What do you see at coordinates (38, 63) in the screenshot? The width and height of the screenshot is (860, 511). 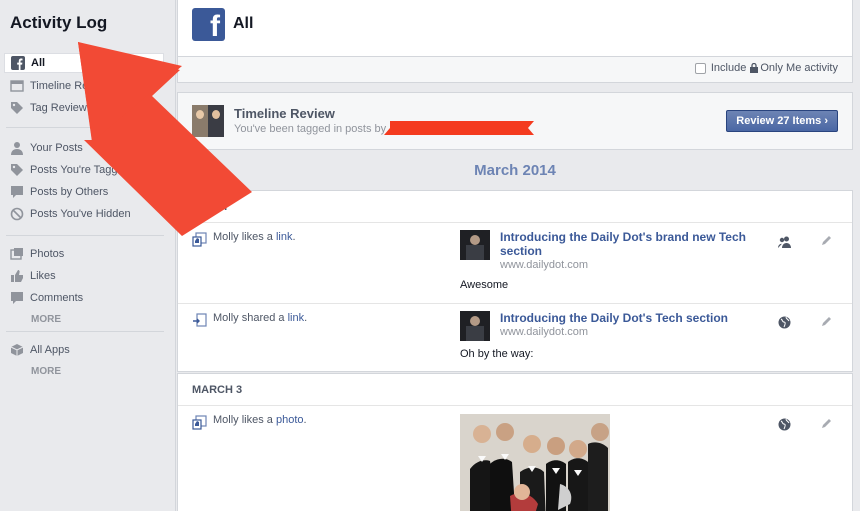 I see `sidebar-item-label: All` at bounding box center [38, 63].